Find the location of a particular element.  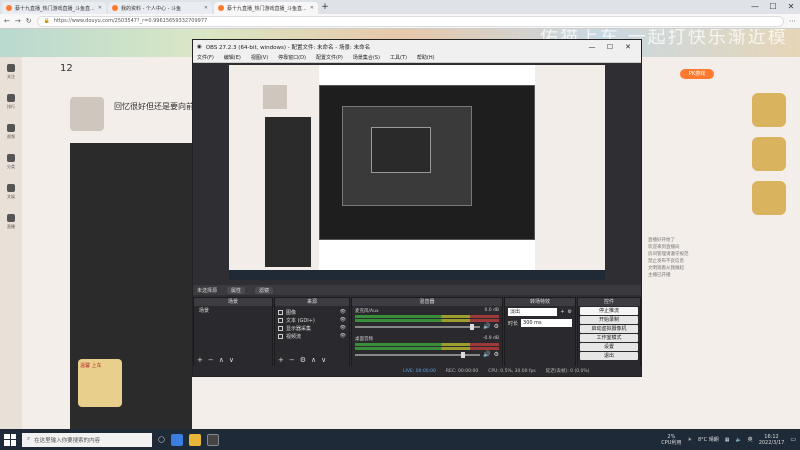

browser-tab: 我的资料 - 个人中心 - 斗鱼 ✕ is located at coordinates (160, 8).